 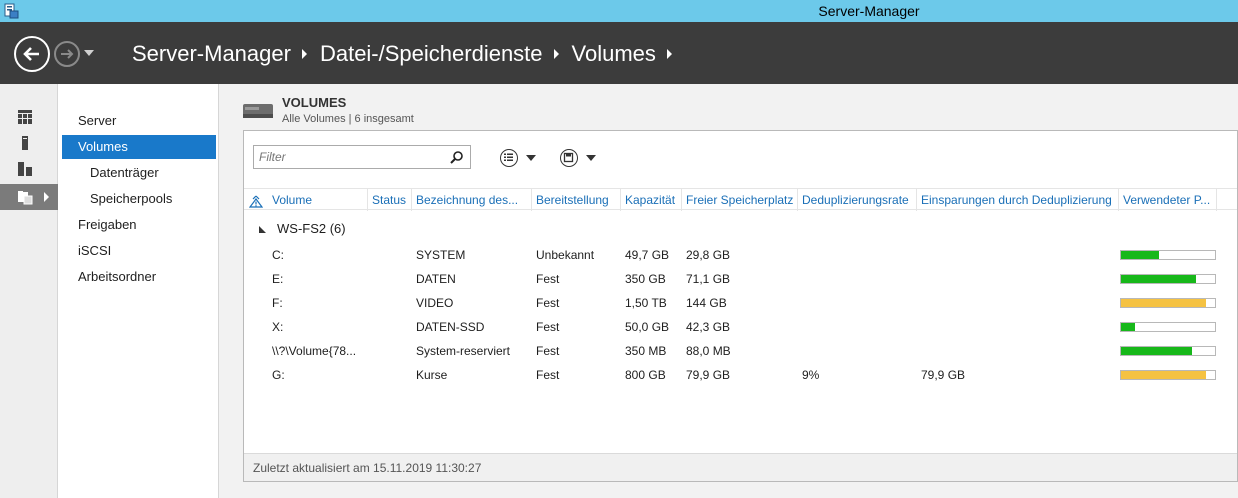 What do you see at coordinates (258, 111) in the screenshot?
I see `volume-drive-icon` at bounding box center [258, 111].